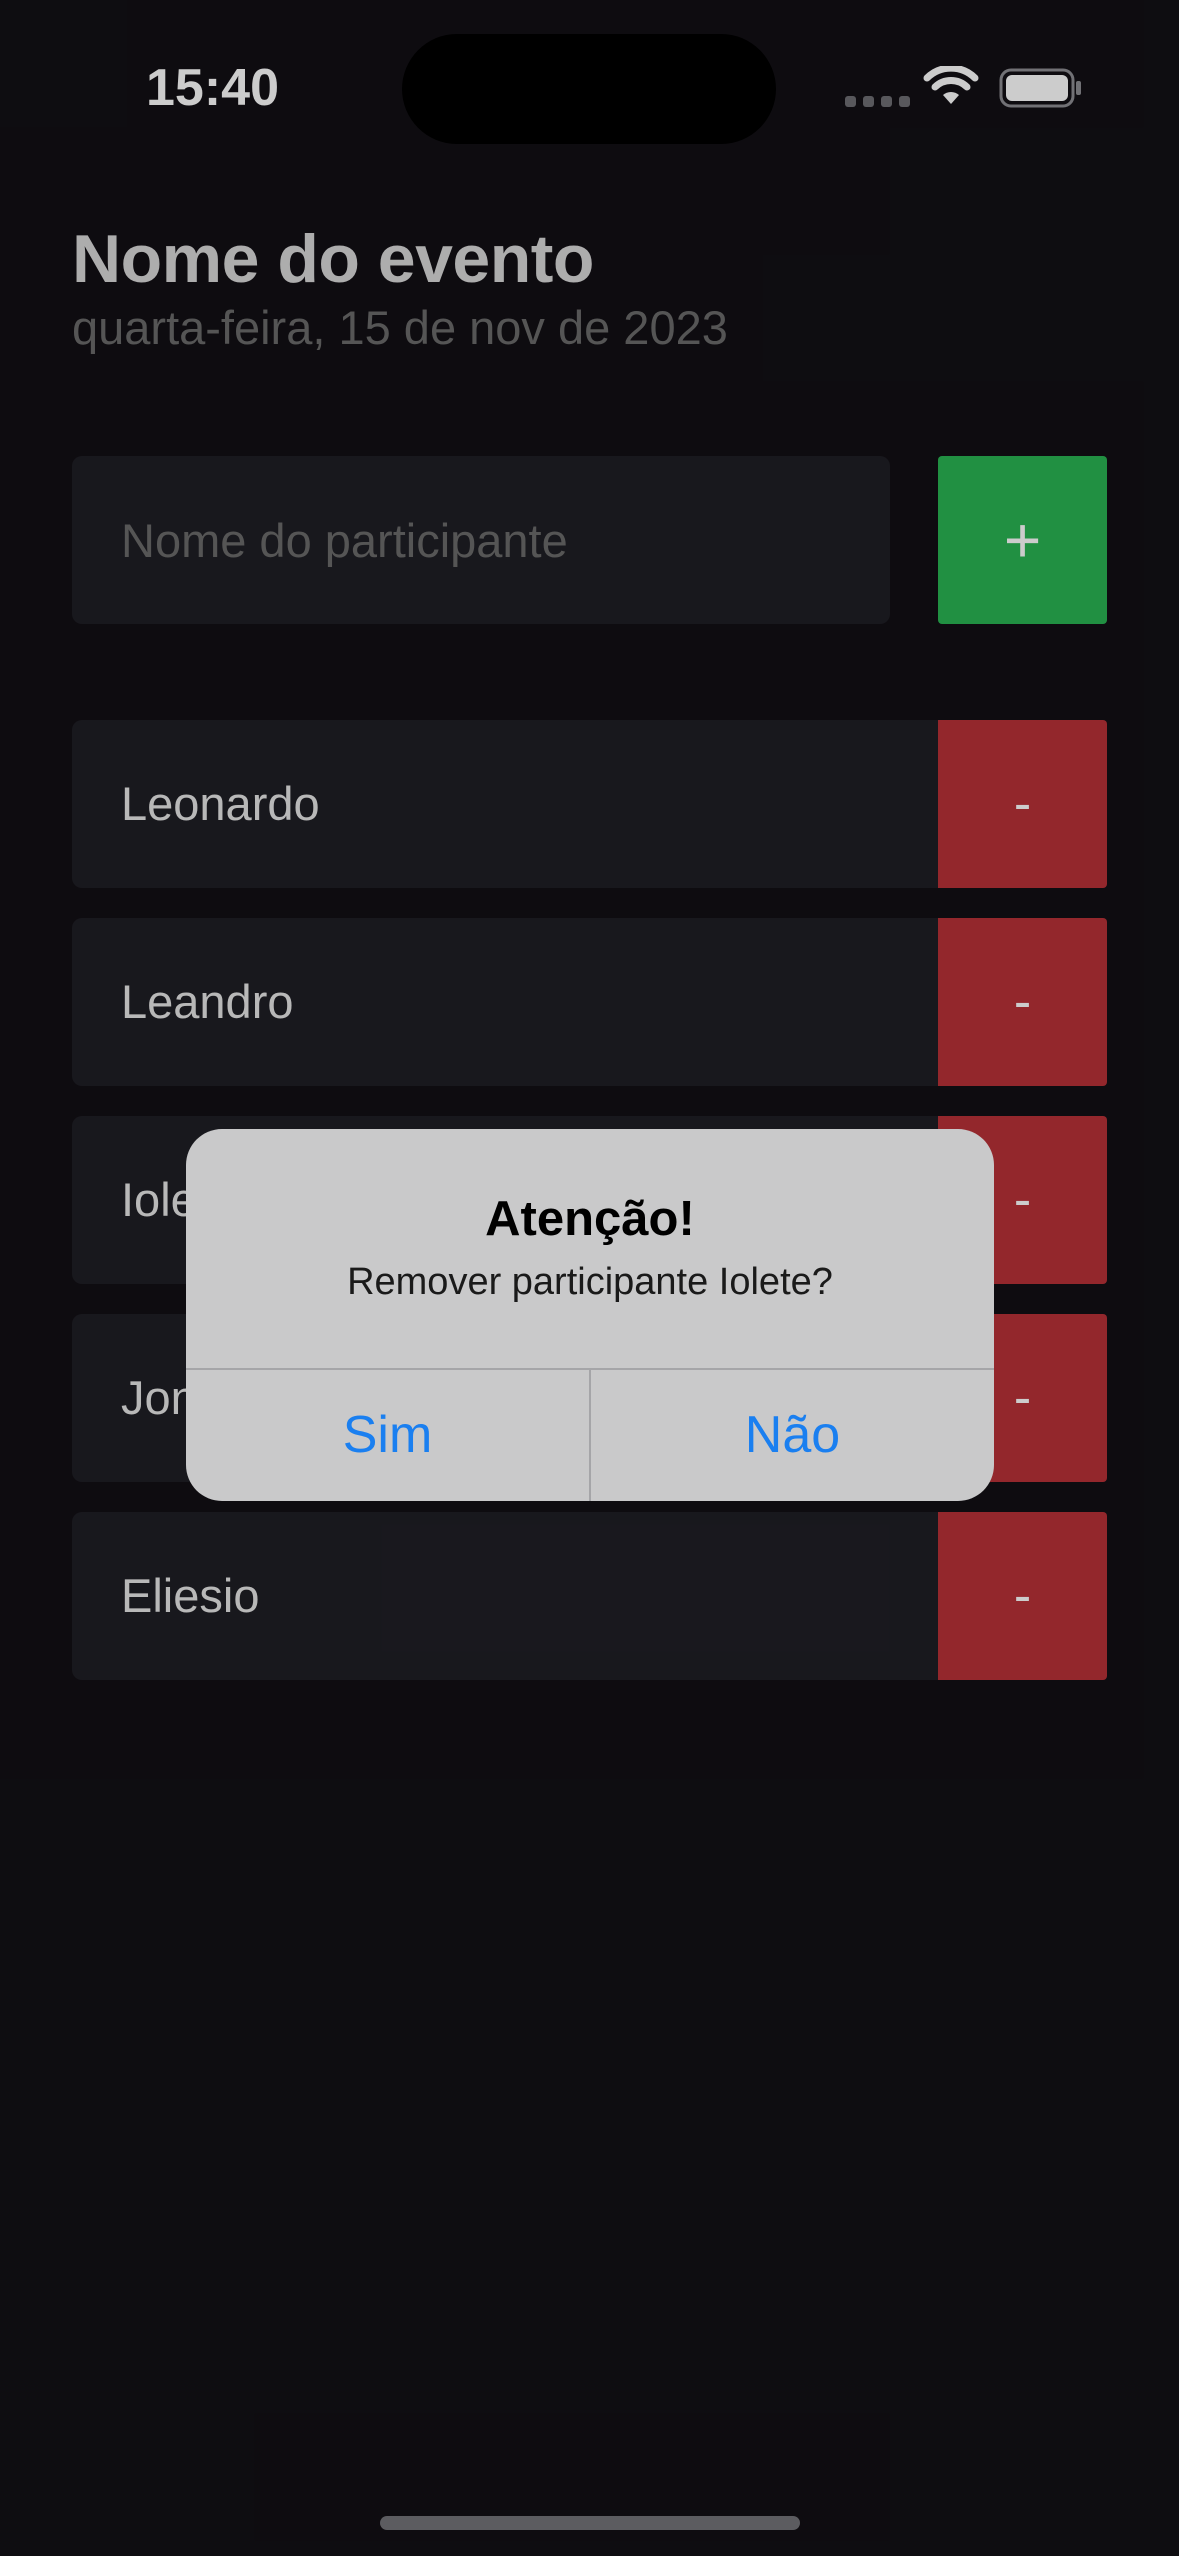 The image size is (1179, 2556). Describe the element at coordinates (792, 1435) in the screenshot. I see `alert-cancel-button: Não` at that location.